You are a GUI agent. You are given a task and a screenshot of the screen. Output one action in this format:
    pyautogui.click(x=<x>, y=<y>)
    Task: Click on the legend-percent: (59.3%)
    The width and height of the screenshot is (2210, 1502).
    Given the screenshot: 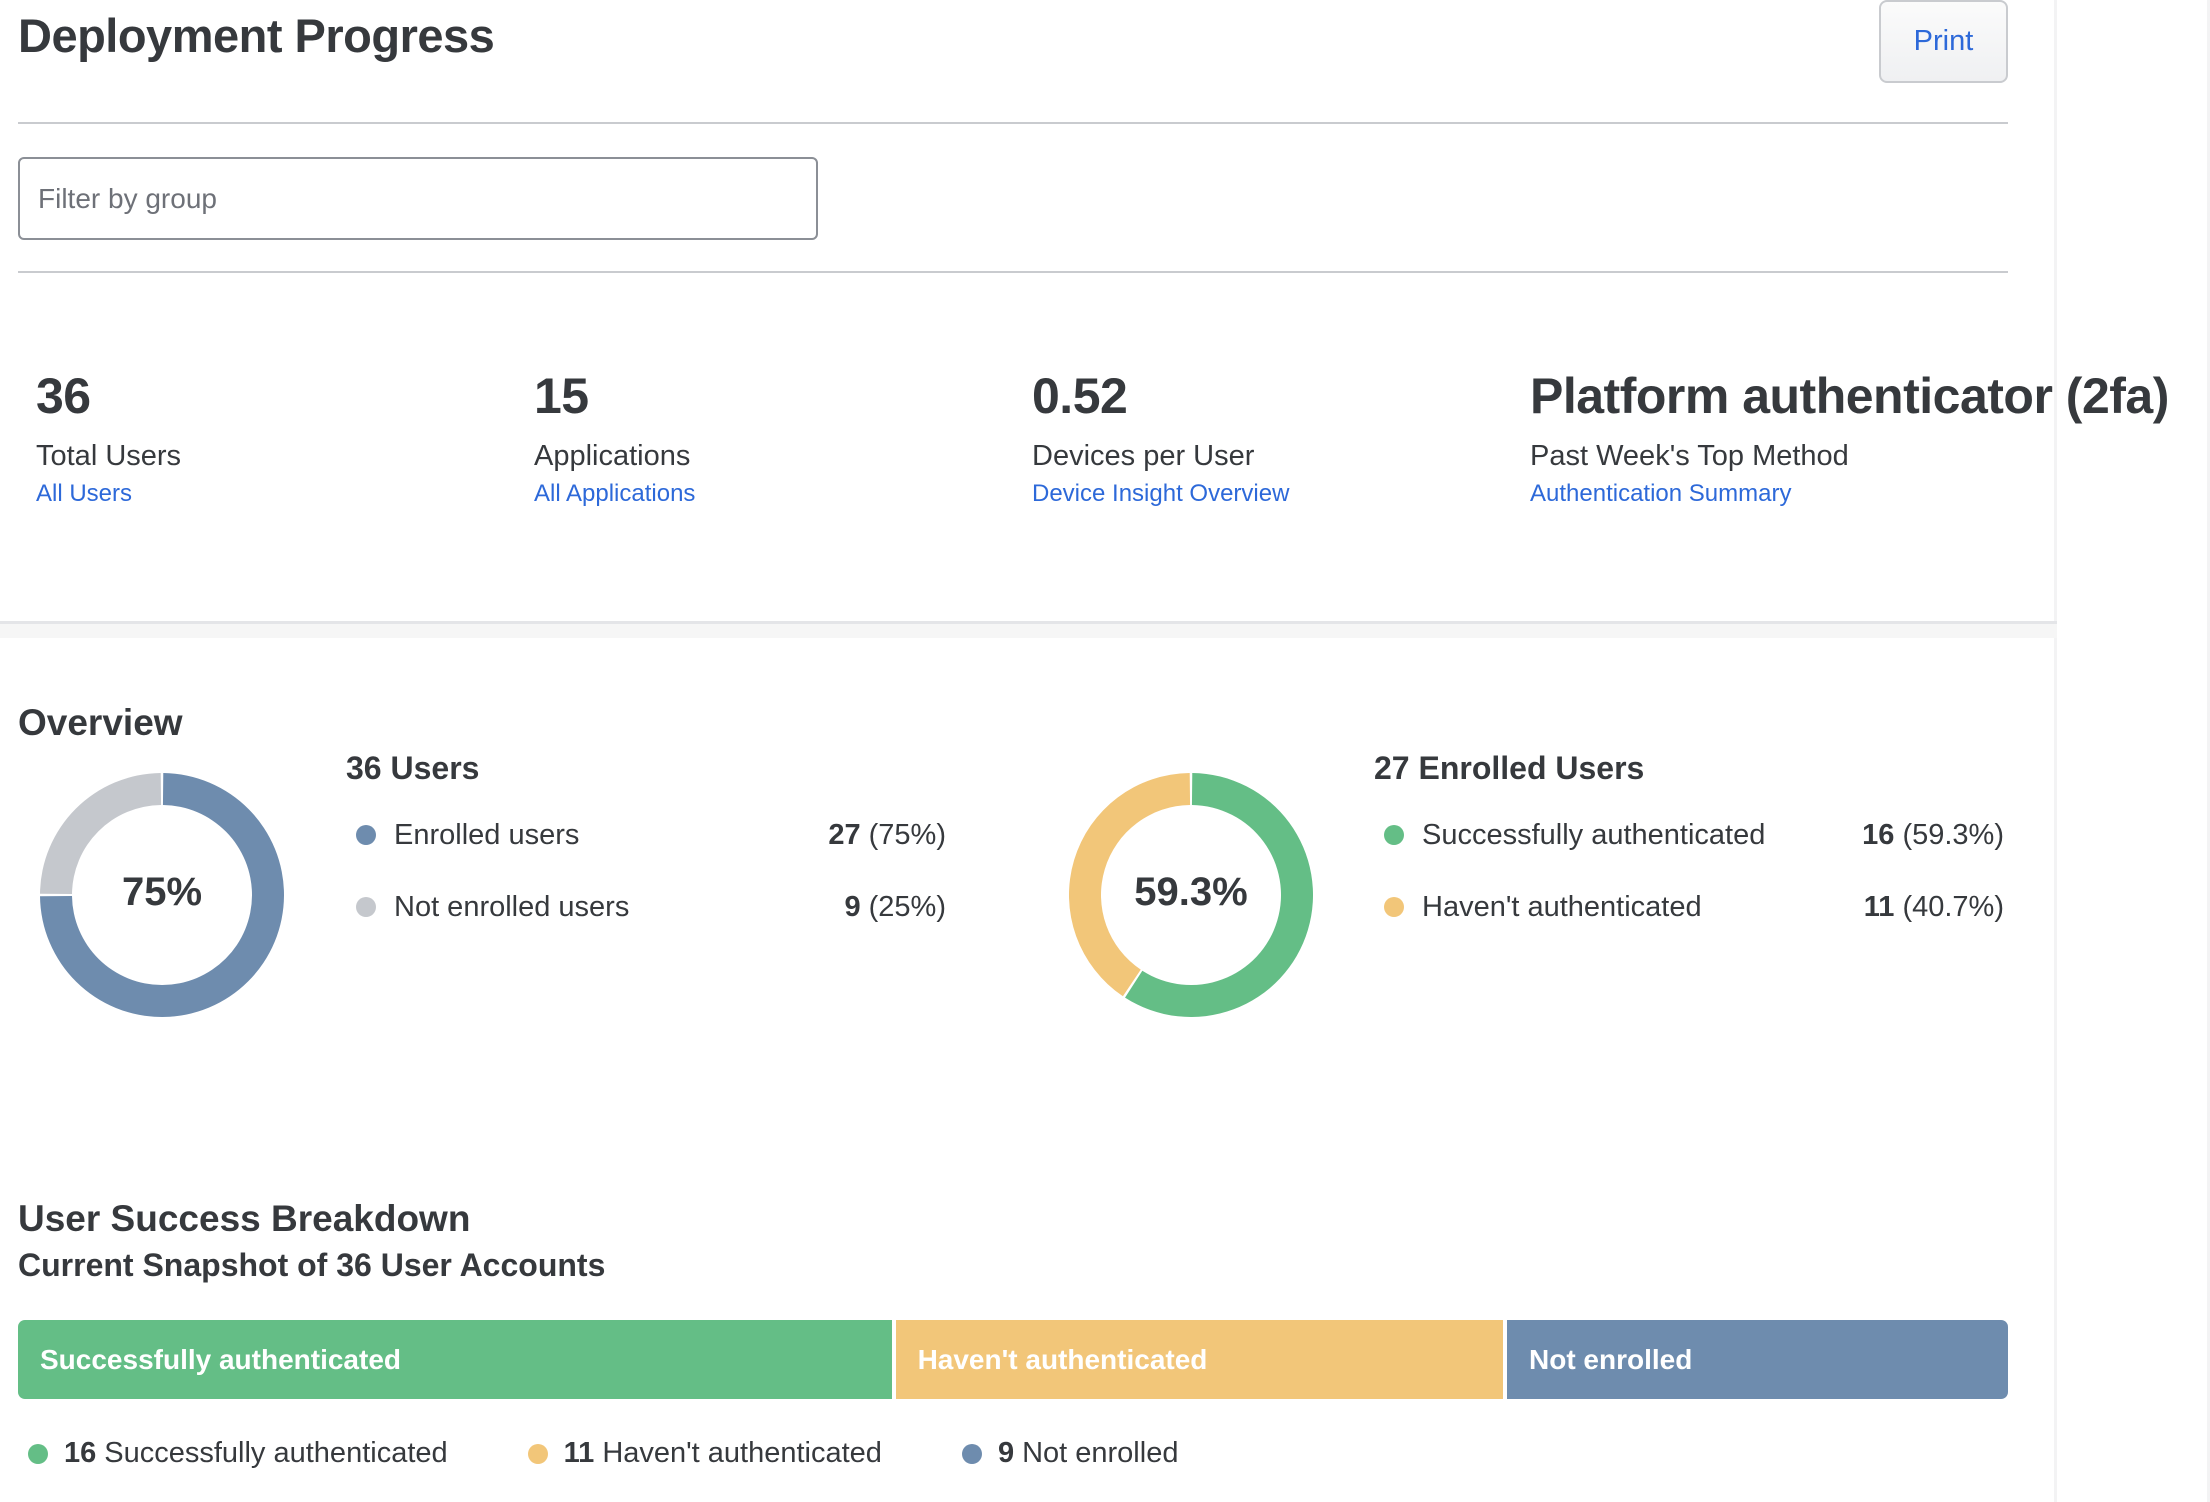 What is the action you would take?
    pyautogui.click(x=1953, y=834)
    